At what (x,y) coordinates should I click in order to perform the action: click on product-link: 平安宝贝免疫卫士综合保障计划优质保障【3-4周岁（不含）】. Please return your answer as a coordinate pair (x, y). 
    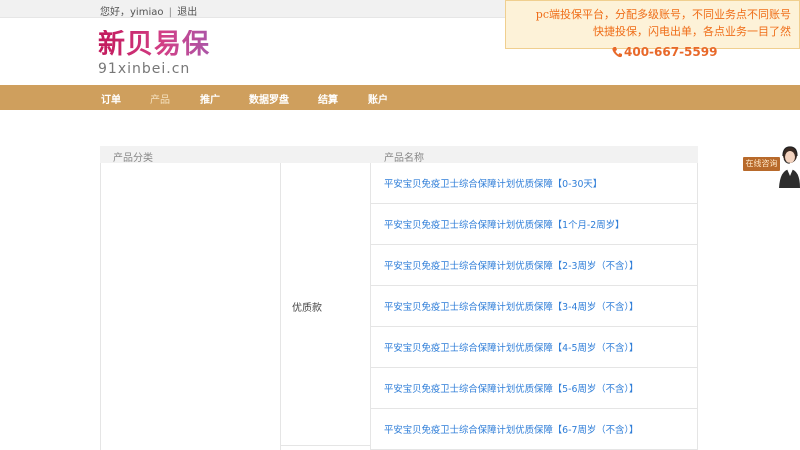
    Looking at the image, I should click on (511, 306).